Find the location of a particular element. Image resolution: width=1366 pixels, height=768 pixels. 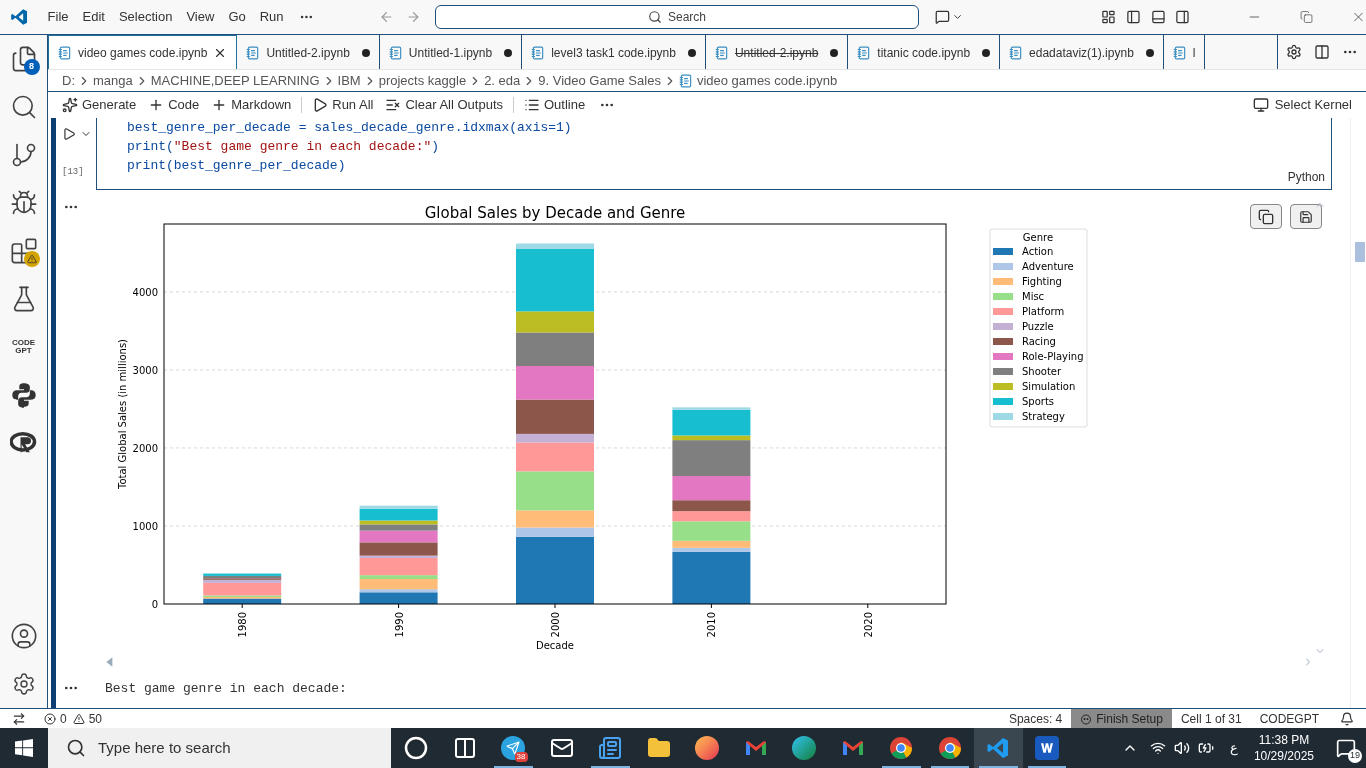

legend-label: Fighting is located at coordinates (1042, 281).